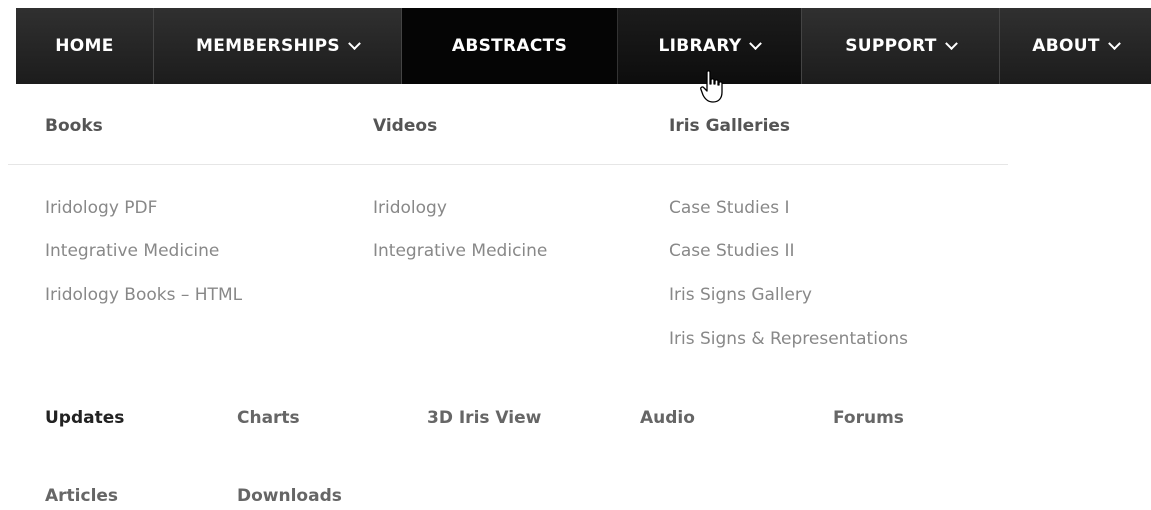 The image size is (1151, 510). Describe the element at coordinates (484, 418) in the screenshot. I see `link-3d-iris-view: 3D Iris View` at that location.